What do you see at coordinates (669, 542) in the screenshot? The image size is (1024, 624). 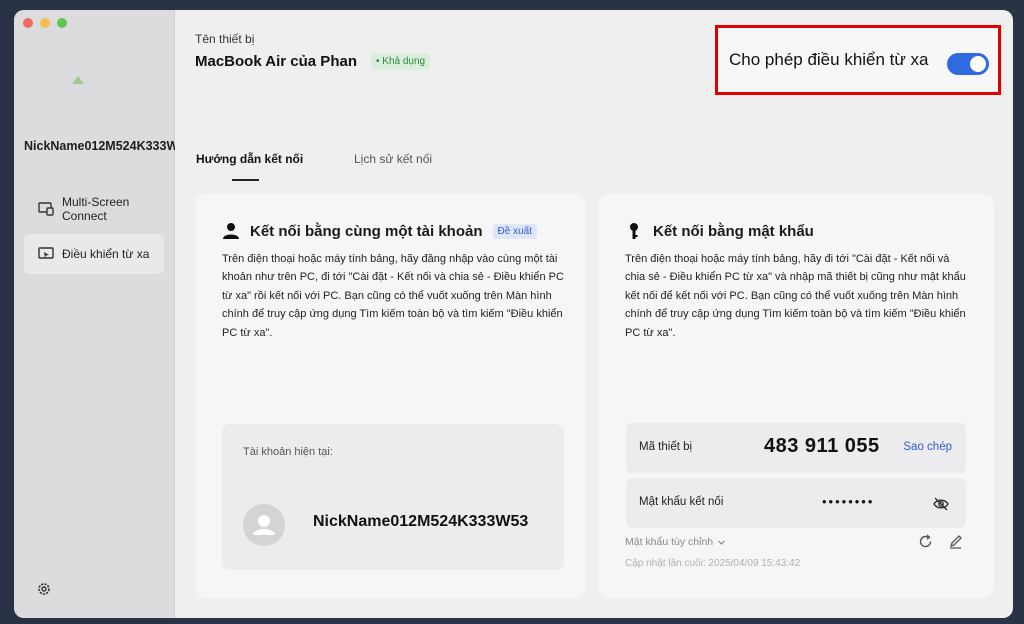 I see `custom-password-label: Mật khẩu tùy chỉnh` at bounding box center [669, 542].